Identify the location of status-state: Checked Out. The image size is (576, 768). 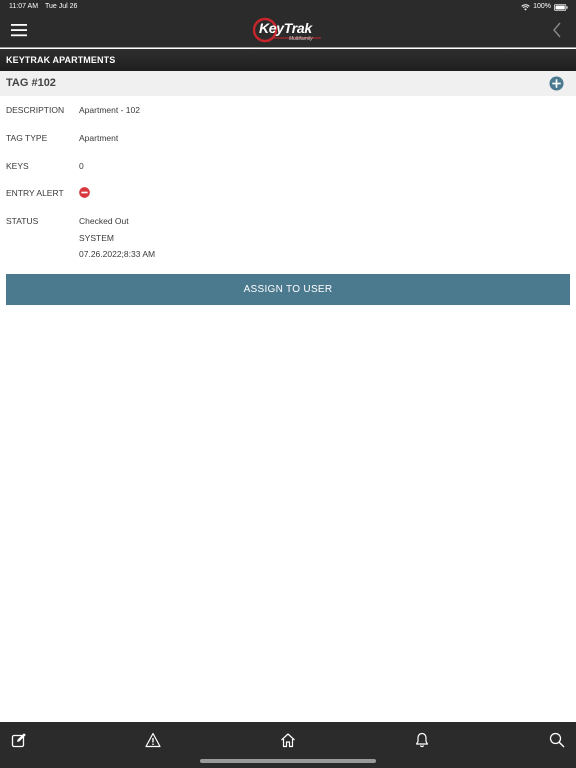
(104, 221).